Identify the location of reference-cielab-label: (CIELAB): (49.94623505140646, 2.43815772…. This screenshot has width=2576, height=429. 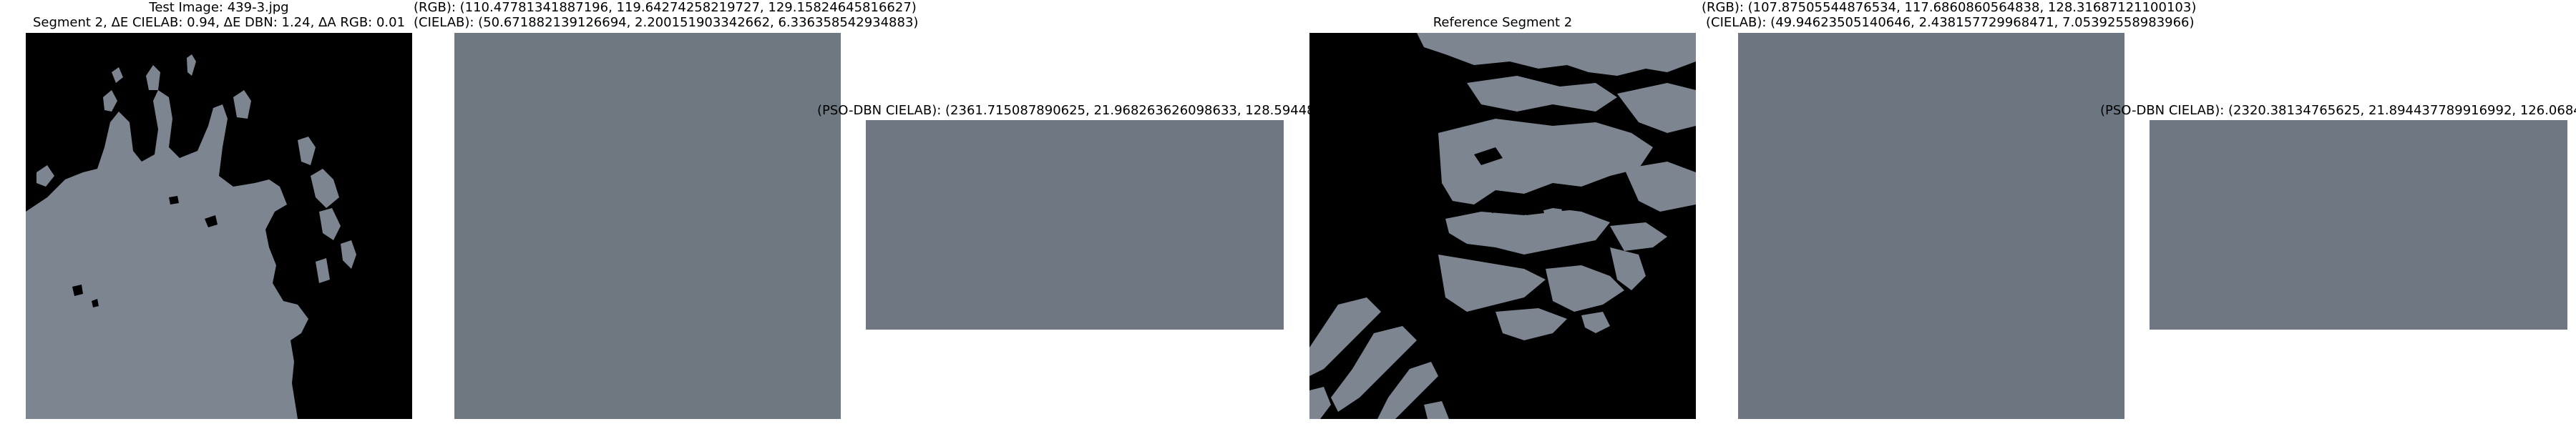
(1950, 22).